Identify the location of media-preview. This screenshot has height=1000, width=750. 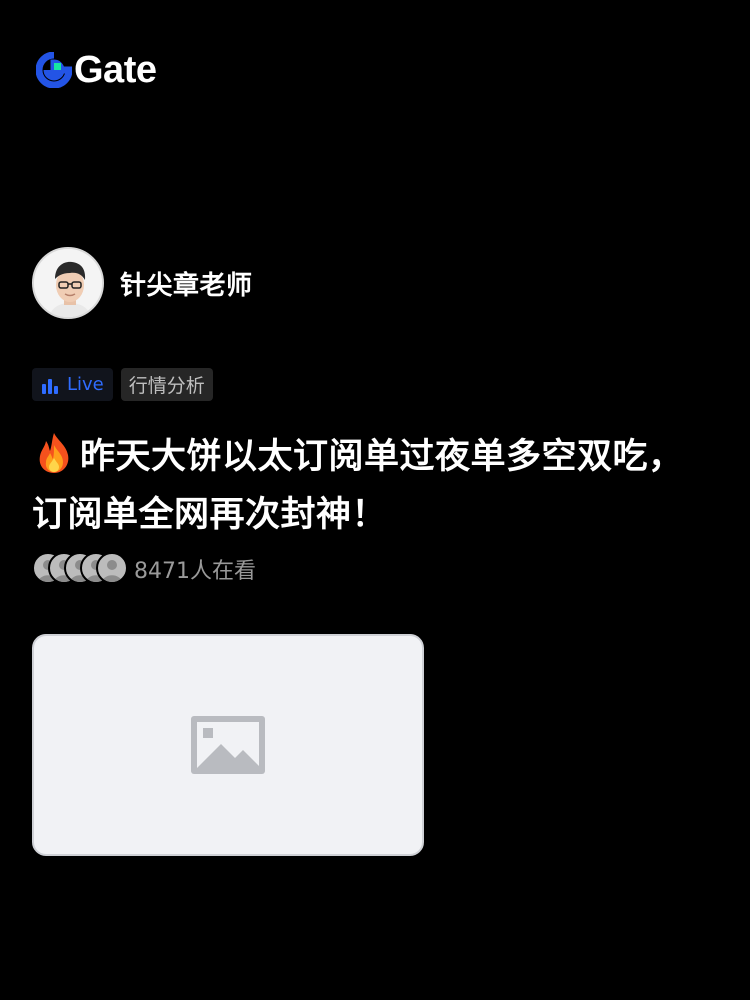
(228, 745).